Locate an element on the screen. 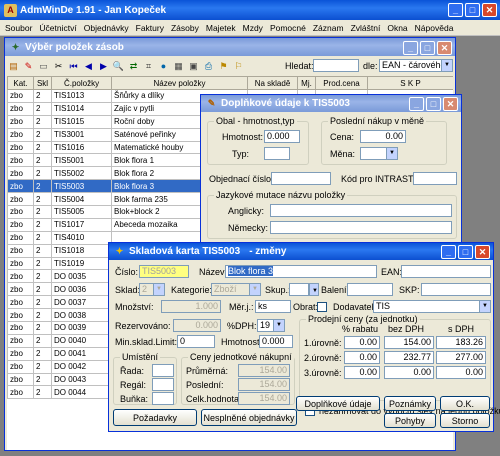  price-net-input: 154.00 is located at coordinates (409, 342).